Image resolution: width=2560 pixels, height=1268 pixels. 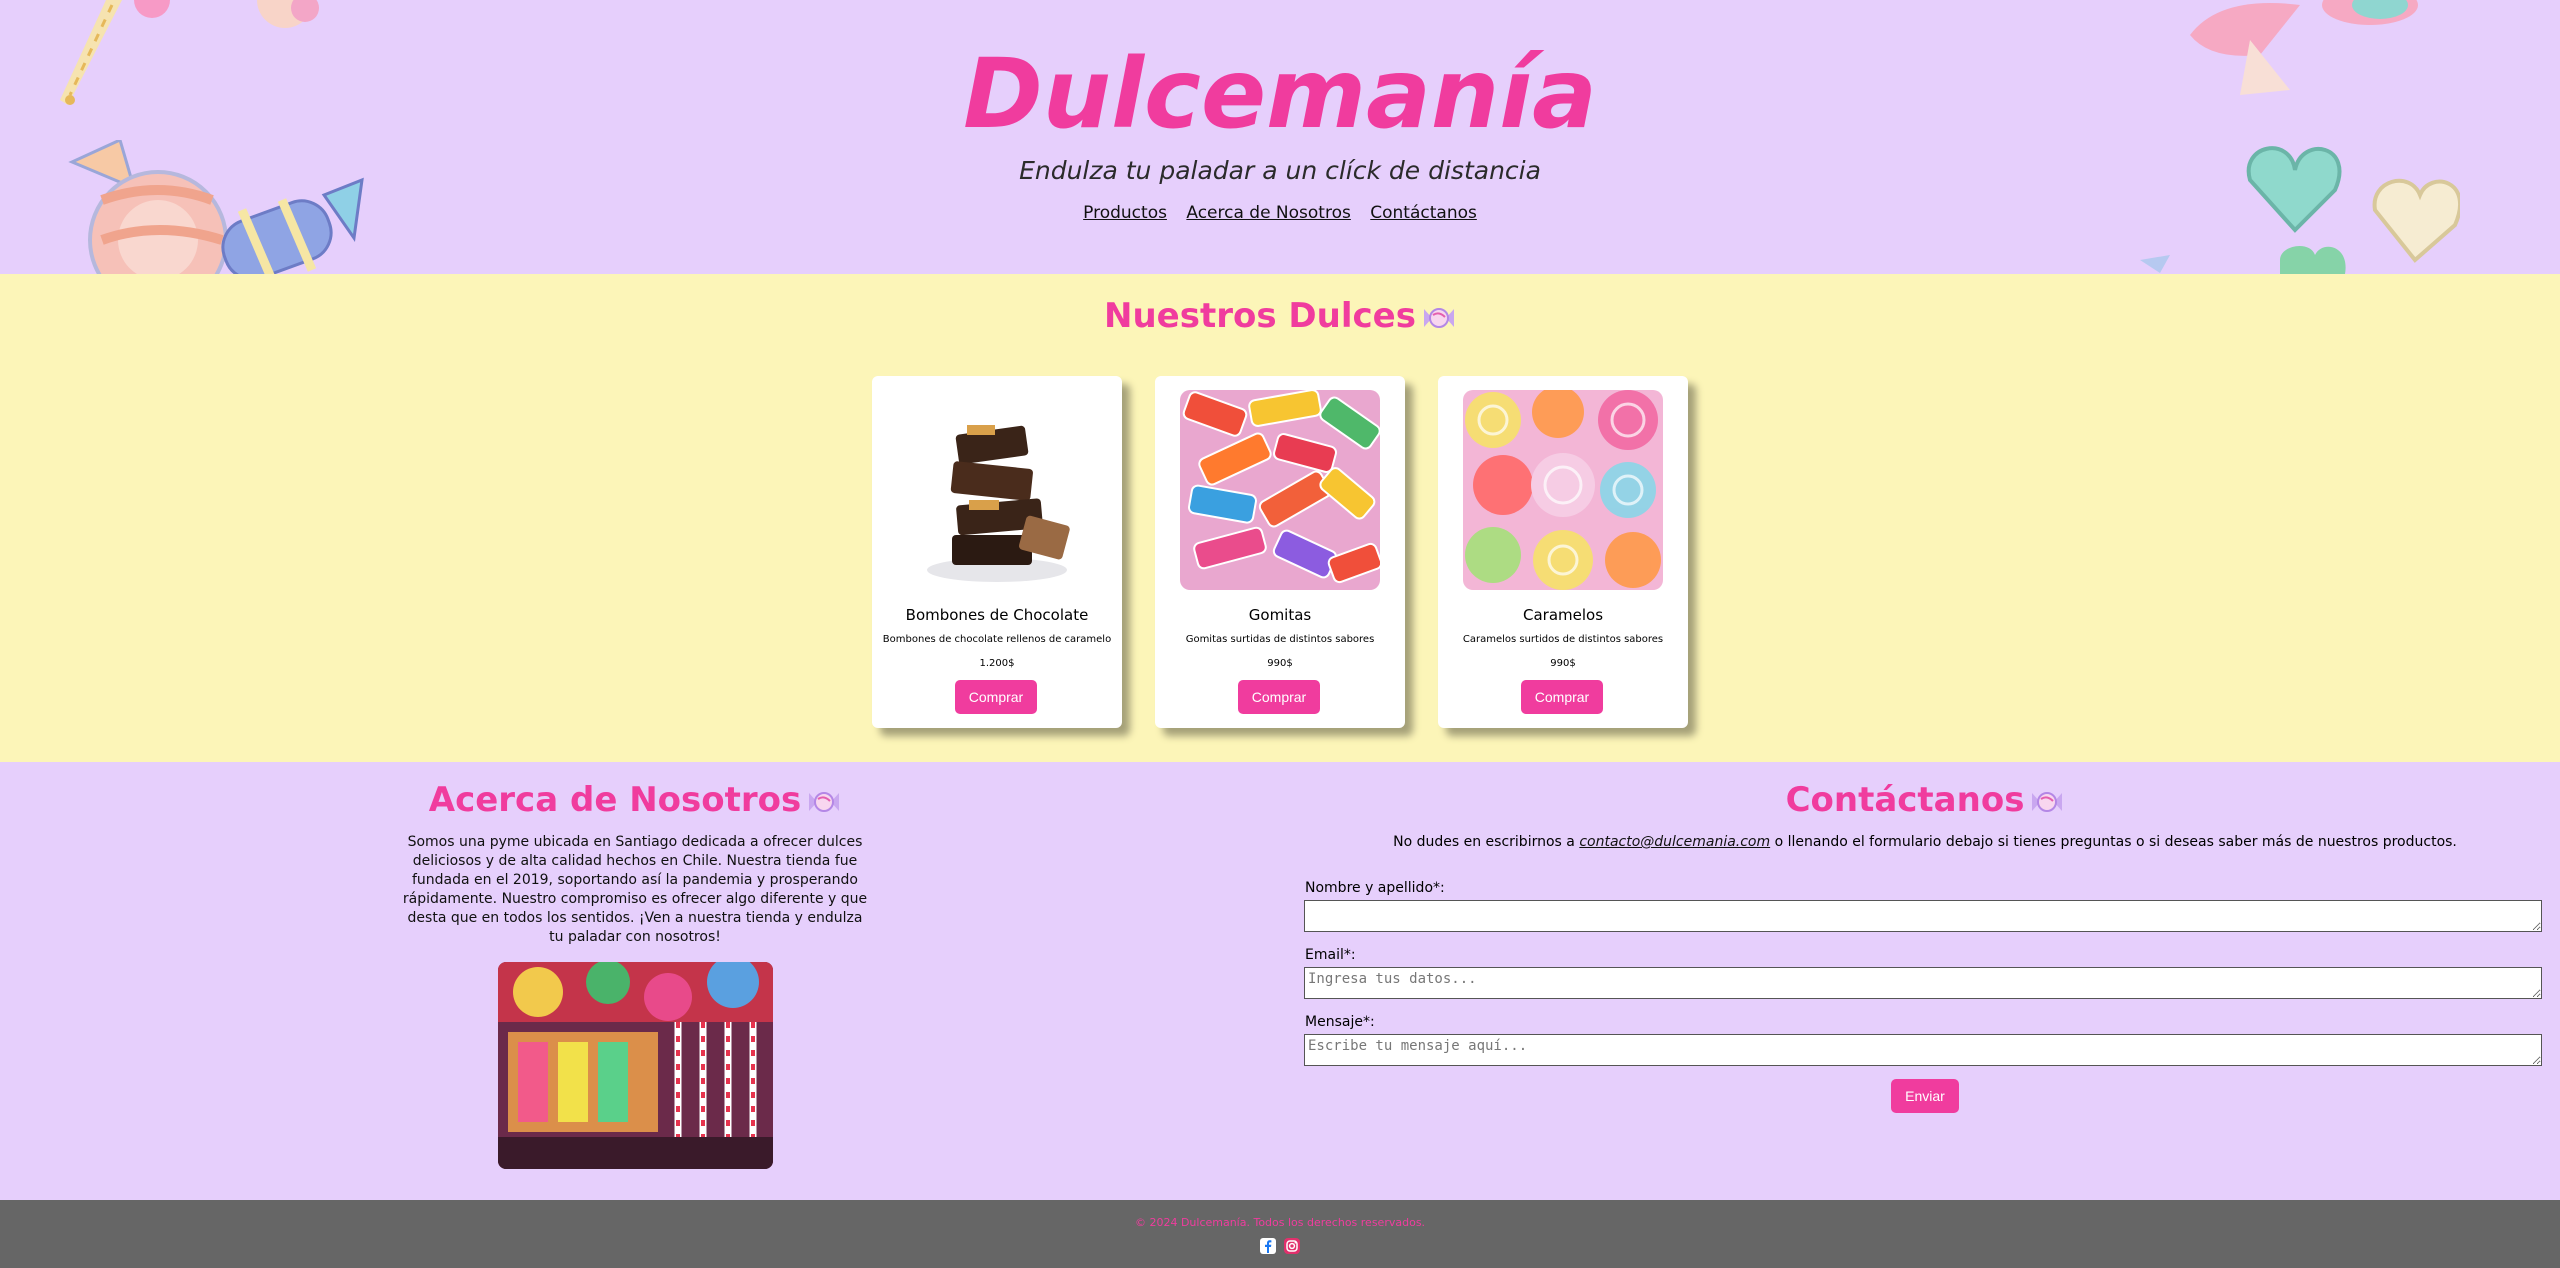 I want to click on product-name: Caramelos, so click(x=1563, y=615).